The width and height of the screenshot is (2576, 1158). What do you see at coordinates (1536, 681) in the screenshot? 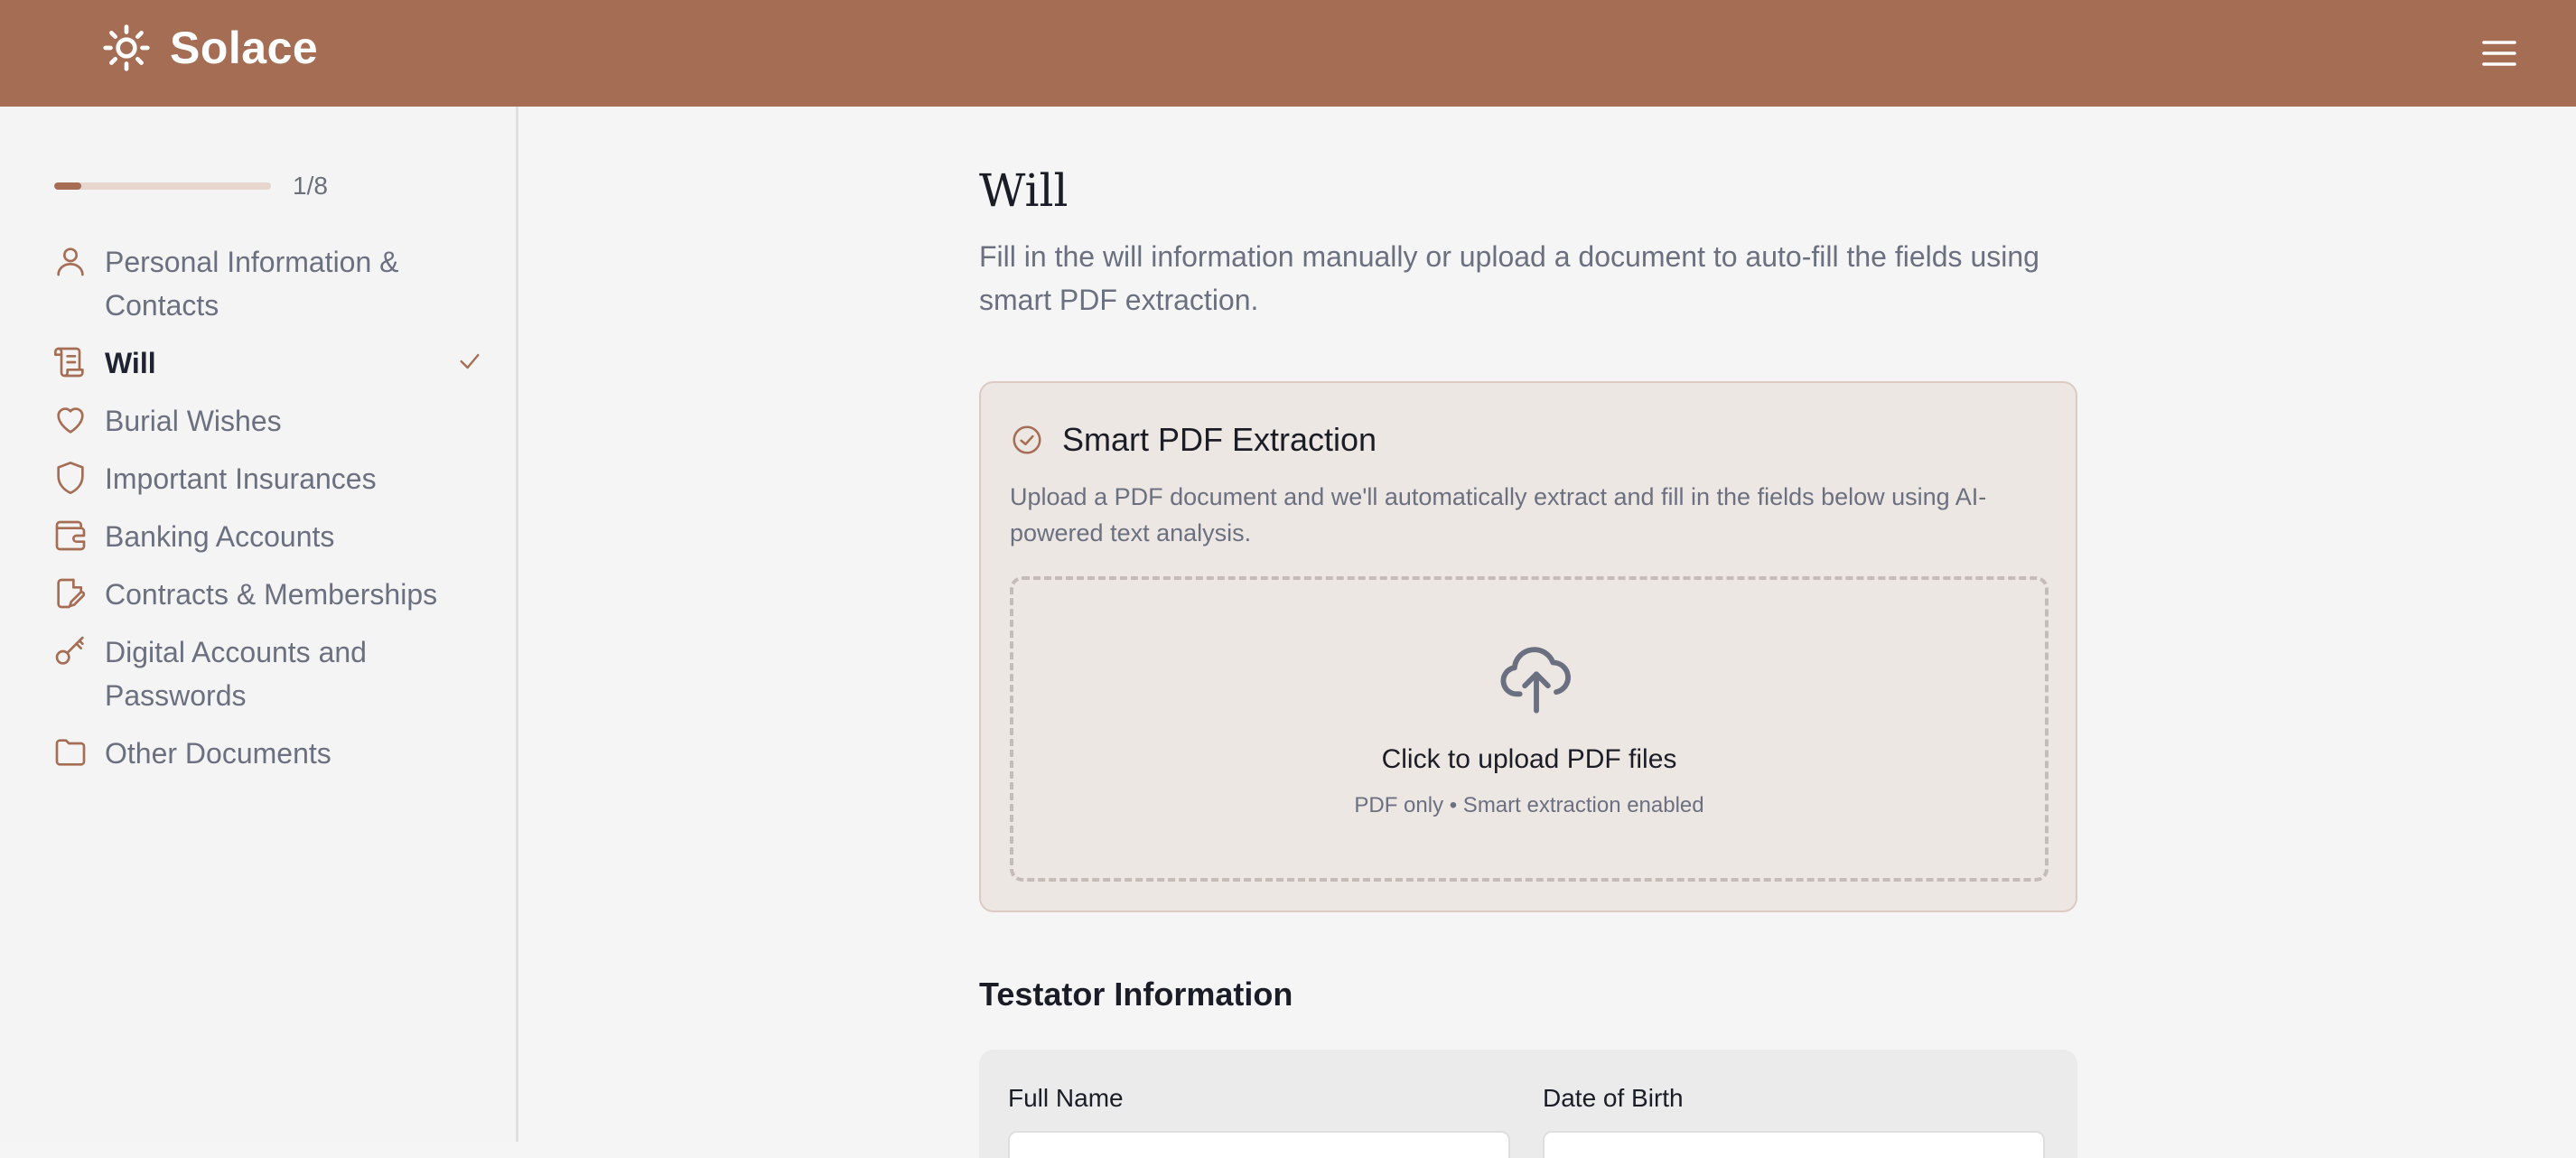
I see `cloud-upload-icon` at bounding box center [1536, 681].